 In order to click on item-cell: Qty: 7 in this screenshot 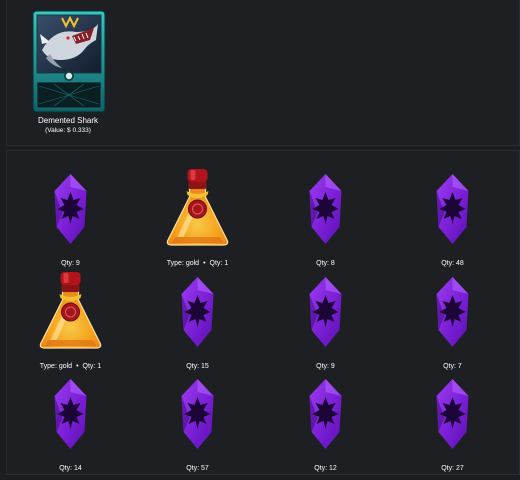, I will do `click(452, 318)`.